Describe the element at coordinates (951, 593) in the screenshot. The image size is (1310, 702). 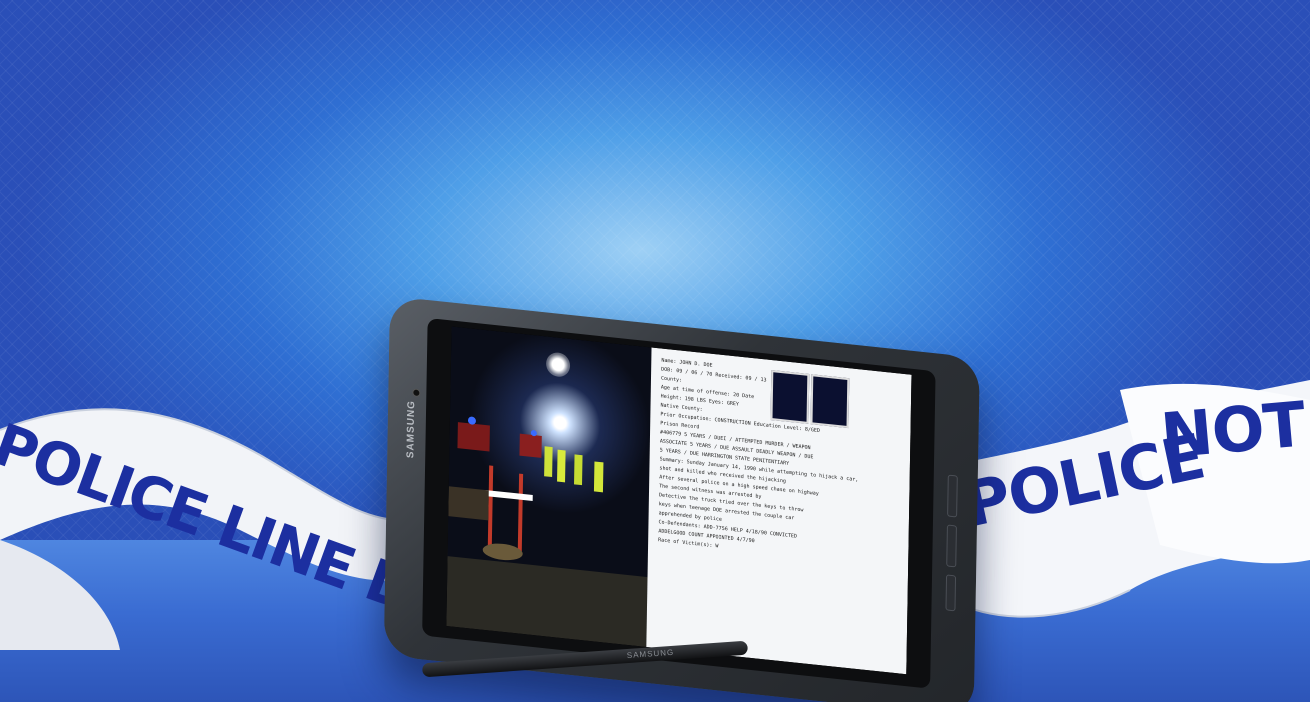
I see `side-button-bottom` at that location.